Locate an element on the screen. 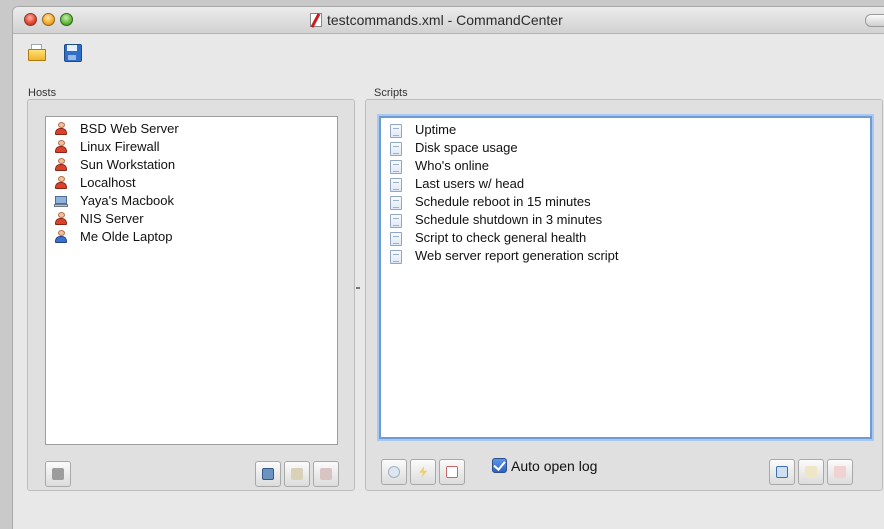 The height and width of the screenshot is (529, 884). scripts-label: Scripts is located at coordinates (391, 93).